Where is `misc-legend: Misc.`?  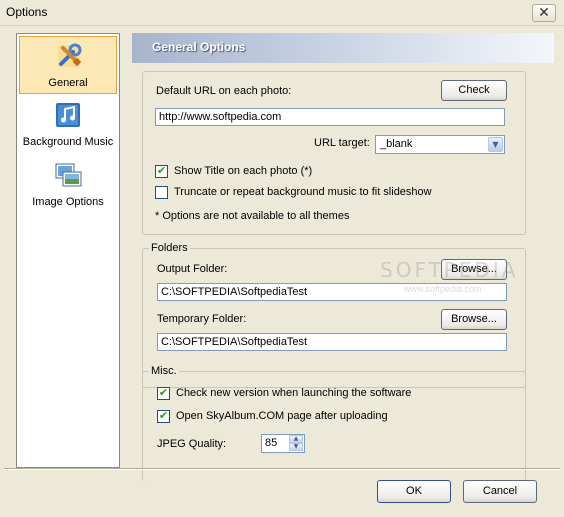
misc-legend: Misc. is located at coordinates (164, 371).